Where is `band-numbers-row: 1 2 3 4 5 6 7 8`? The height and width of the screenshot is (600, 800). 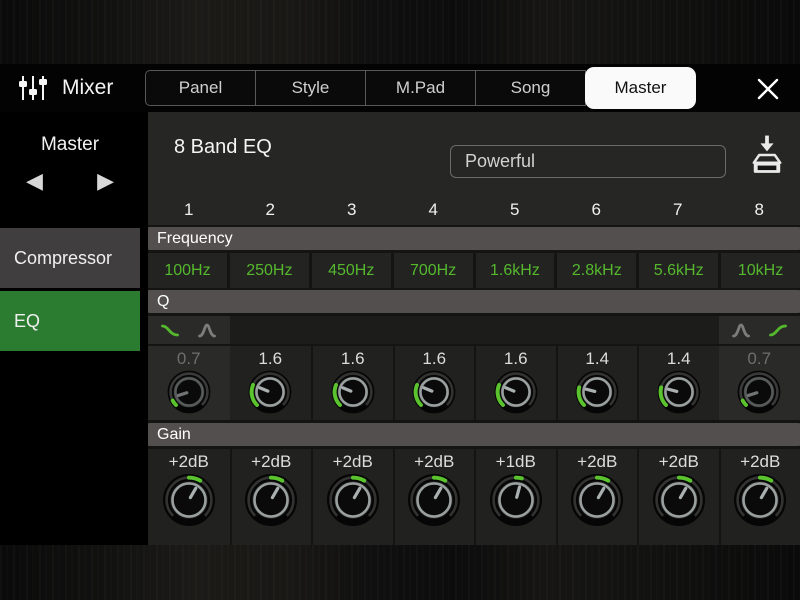
band-numbers-row: 1 2 3 4 5 6 7 8 is located at coordinates (474, 210).